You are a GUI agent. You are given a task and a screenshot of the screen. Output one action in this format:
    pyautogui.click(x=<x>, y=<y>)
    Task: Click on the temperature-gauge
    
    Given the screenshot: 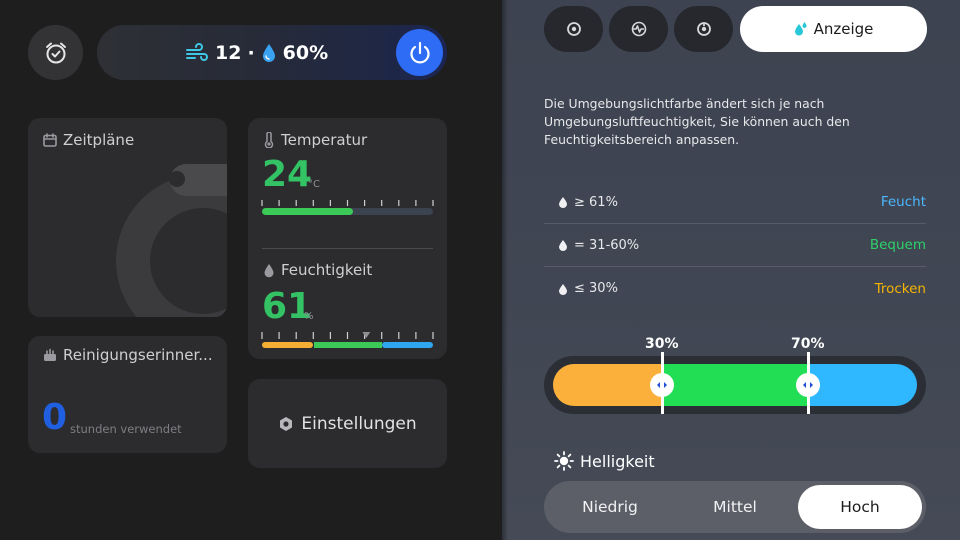 What is the action you would take?
    pyautogui.click(x=347, y=207)
    